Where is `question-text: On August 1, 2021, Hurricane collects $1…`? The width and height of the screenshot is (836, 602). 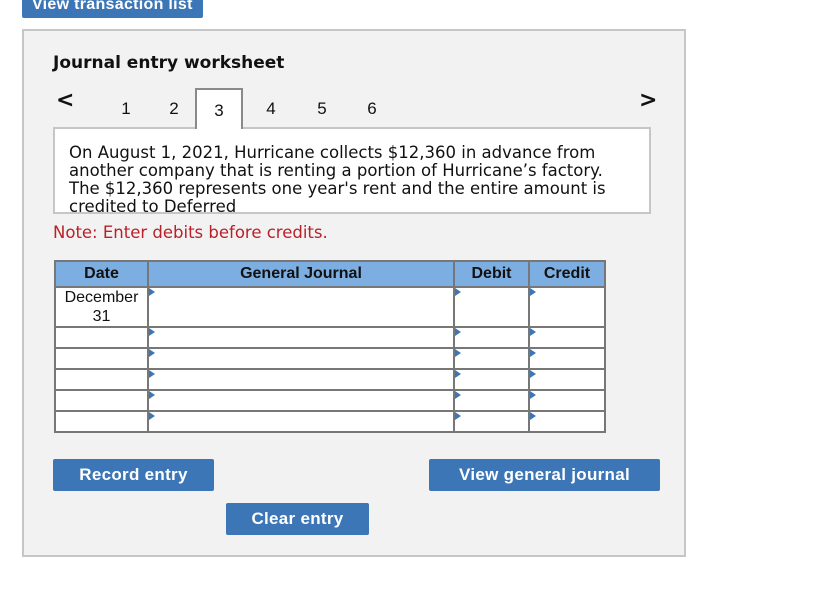
question-text: On August 1, 2021, Hurricane collects $1… is located at coordinates (337, 178).